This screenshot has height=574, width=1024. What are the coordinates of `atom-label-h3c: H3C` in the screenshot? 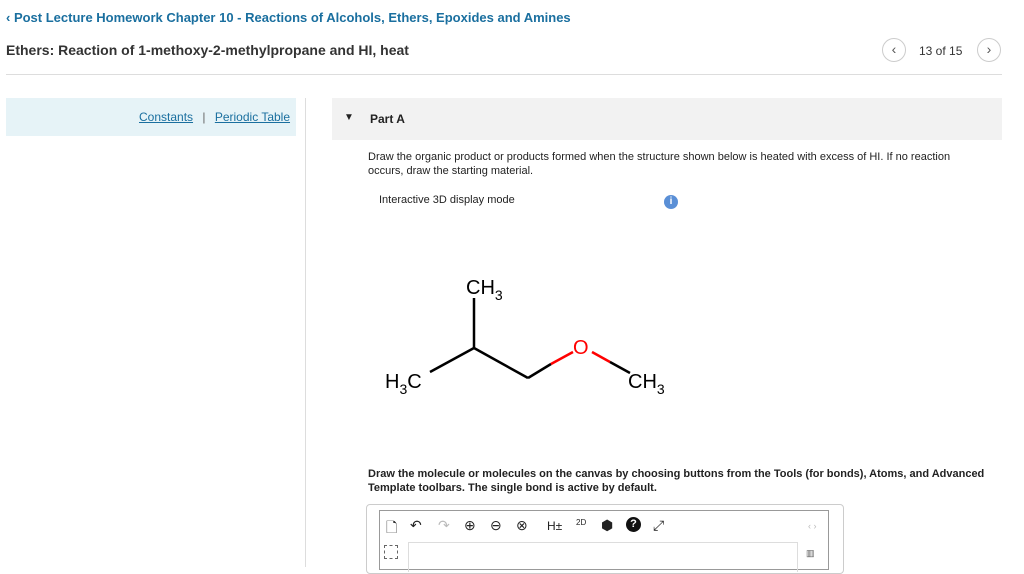 It's located at (403, 384).